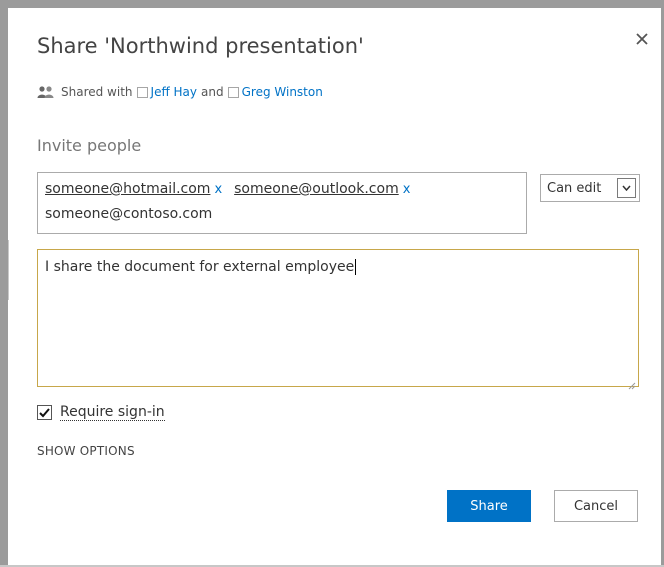  What do you see at coordinates (631, 382) in the screenshot?
I see `resize-grip-icon` at bounding box center [631, 382].